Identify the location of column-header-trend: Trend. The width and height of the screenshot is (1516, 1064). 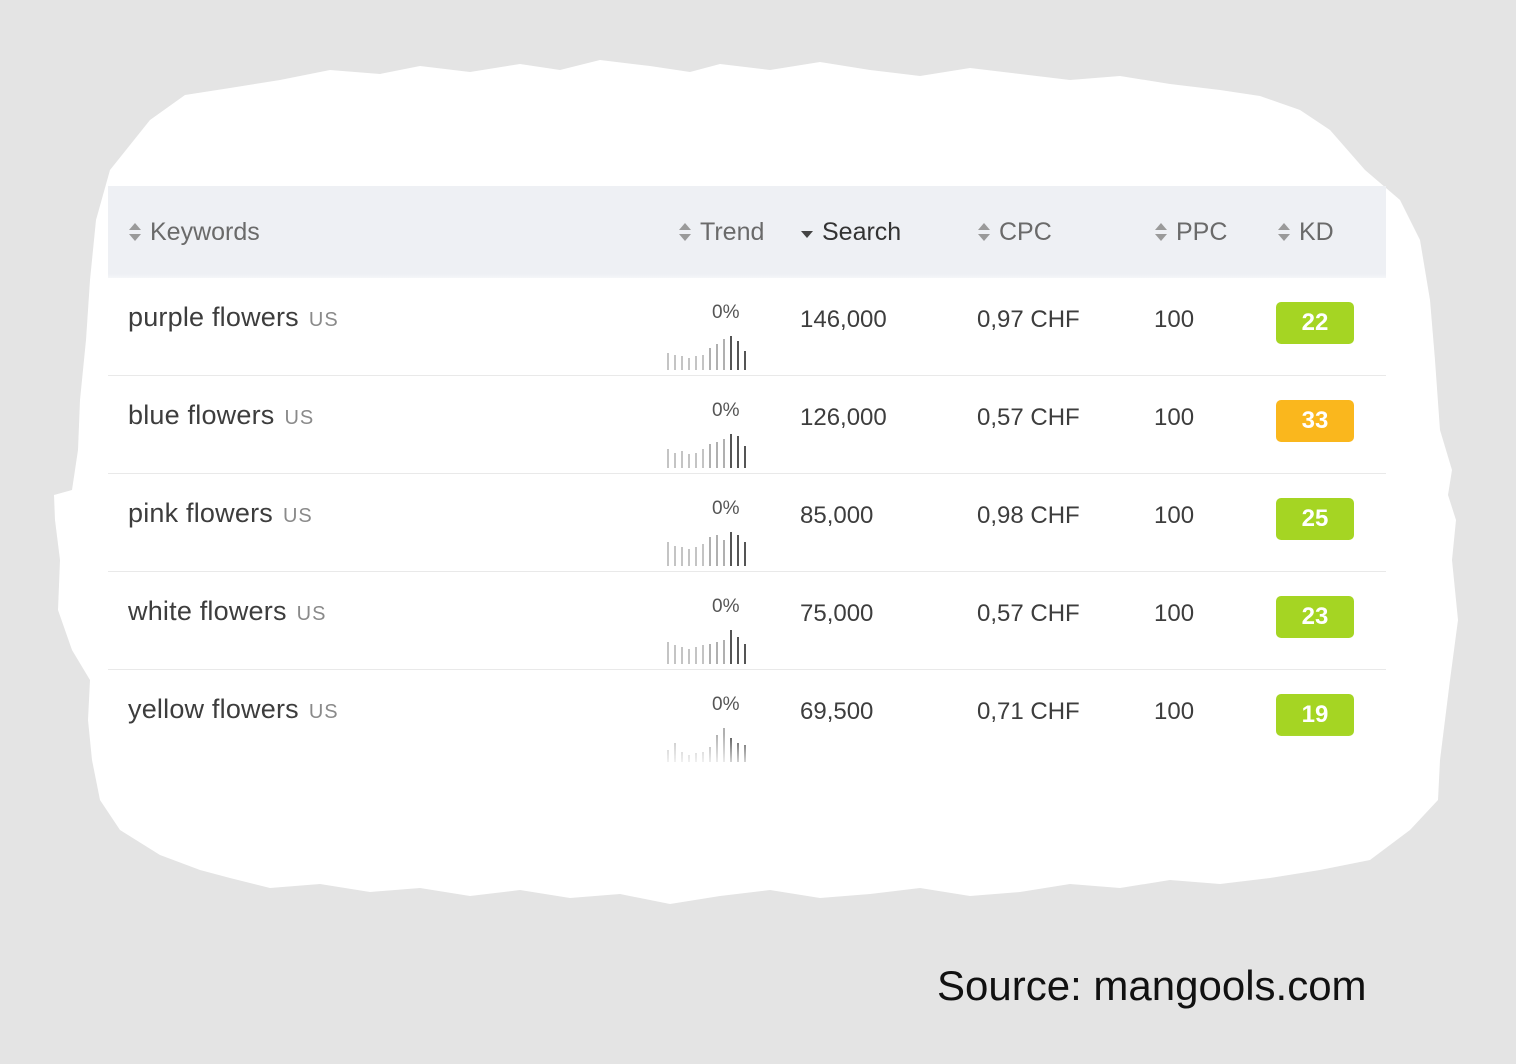
(721, 232).